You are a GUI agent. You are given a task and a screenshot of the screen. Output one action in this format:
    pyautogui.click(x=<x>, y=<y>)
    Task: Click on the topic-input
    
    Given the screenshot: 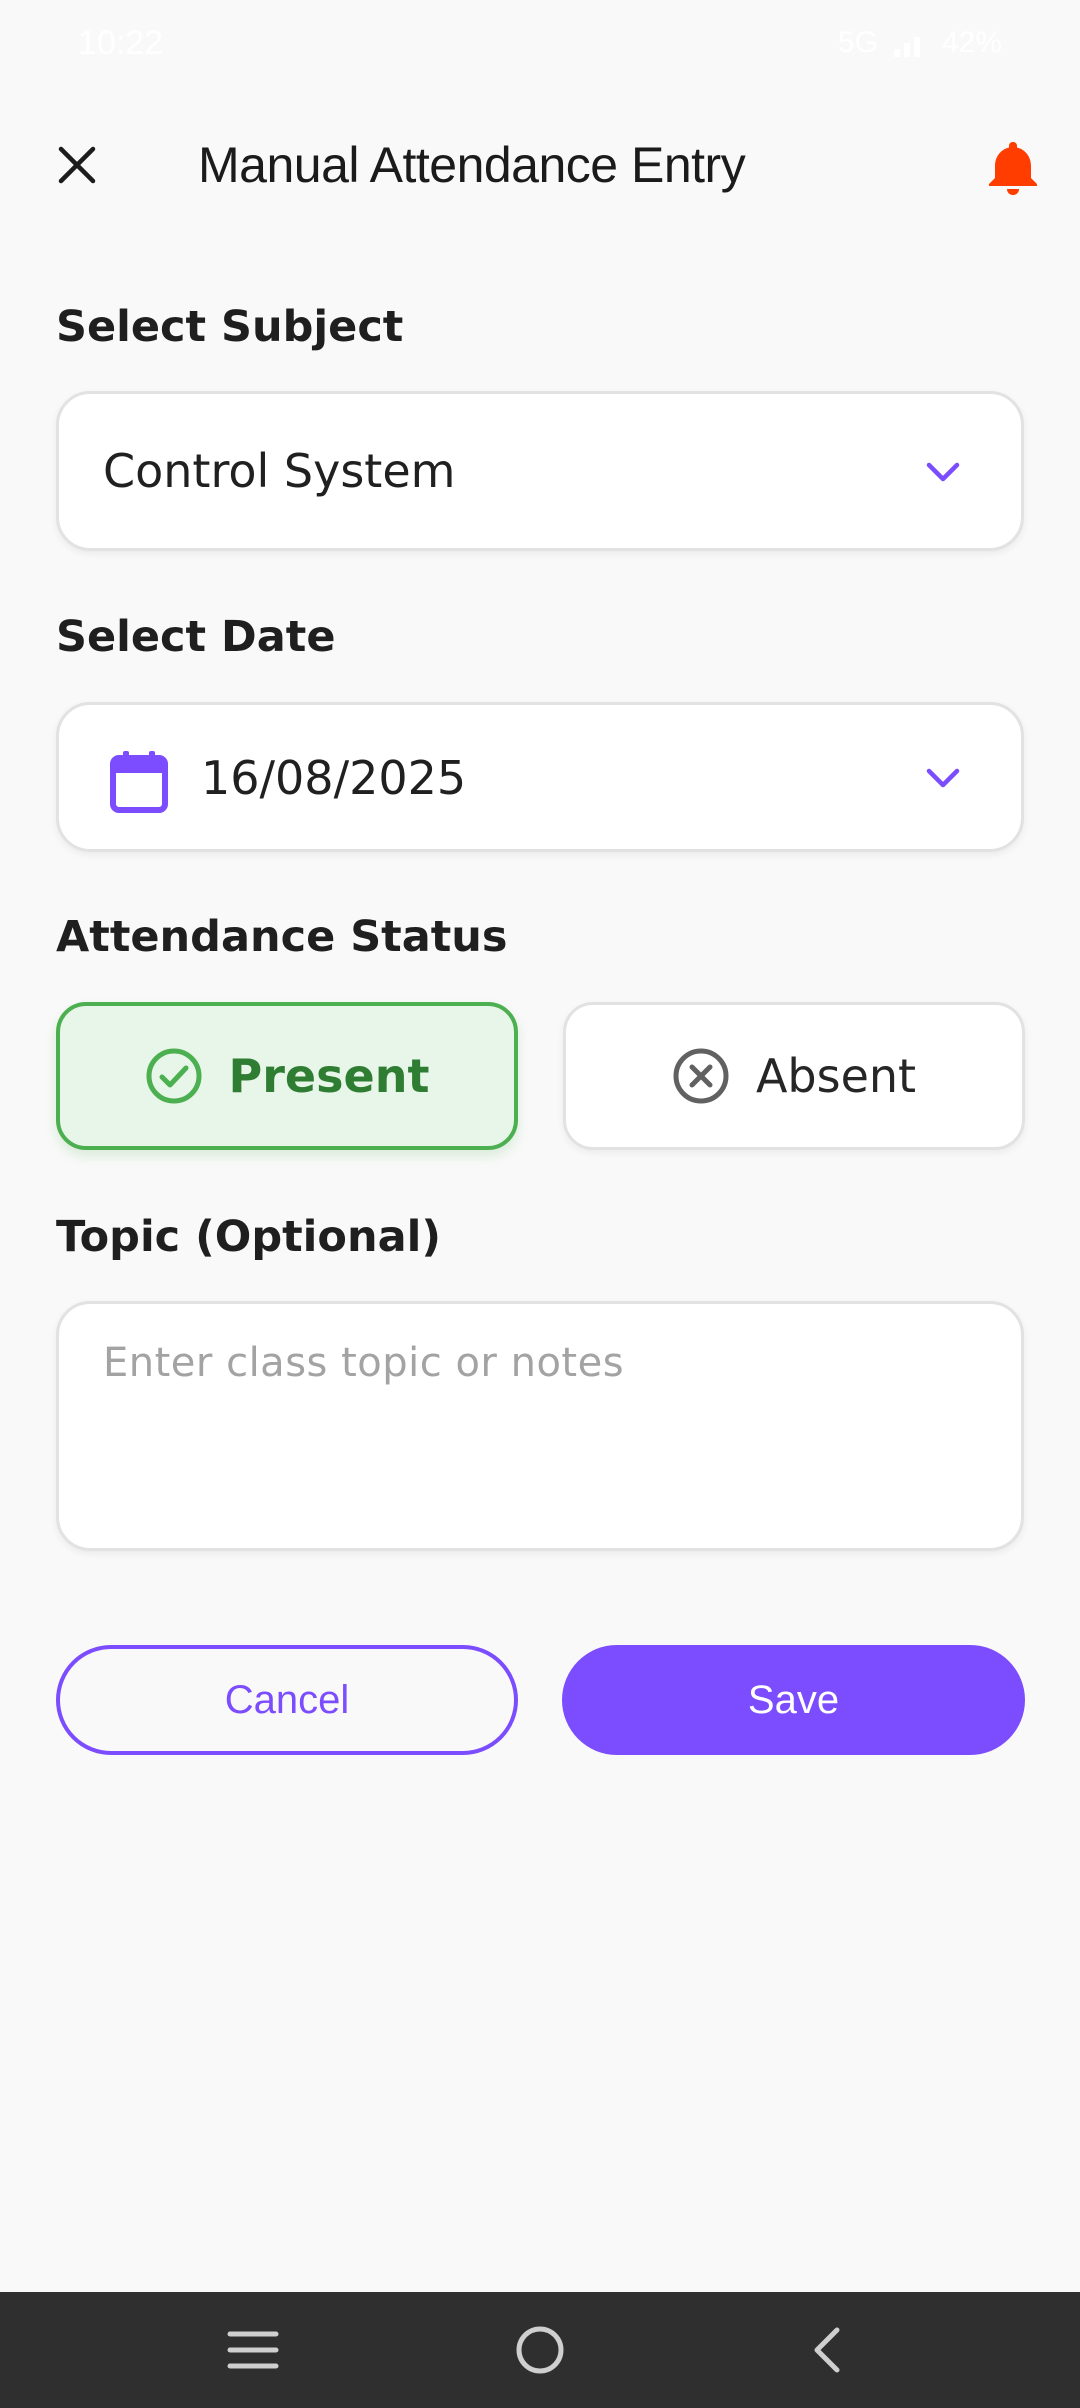 What is the action you would take?
    pyautogui.click(x=543, y=1430)
    